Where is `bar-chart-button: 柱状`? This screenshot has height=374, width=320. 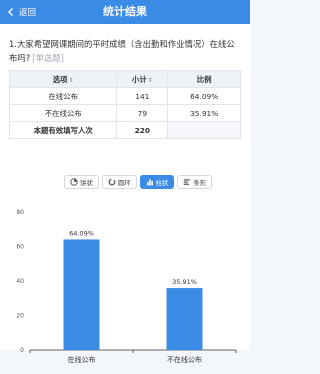
bar-chart-button: 柱状 is located at coordinates (157, 182).